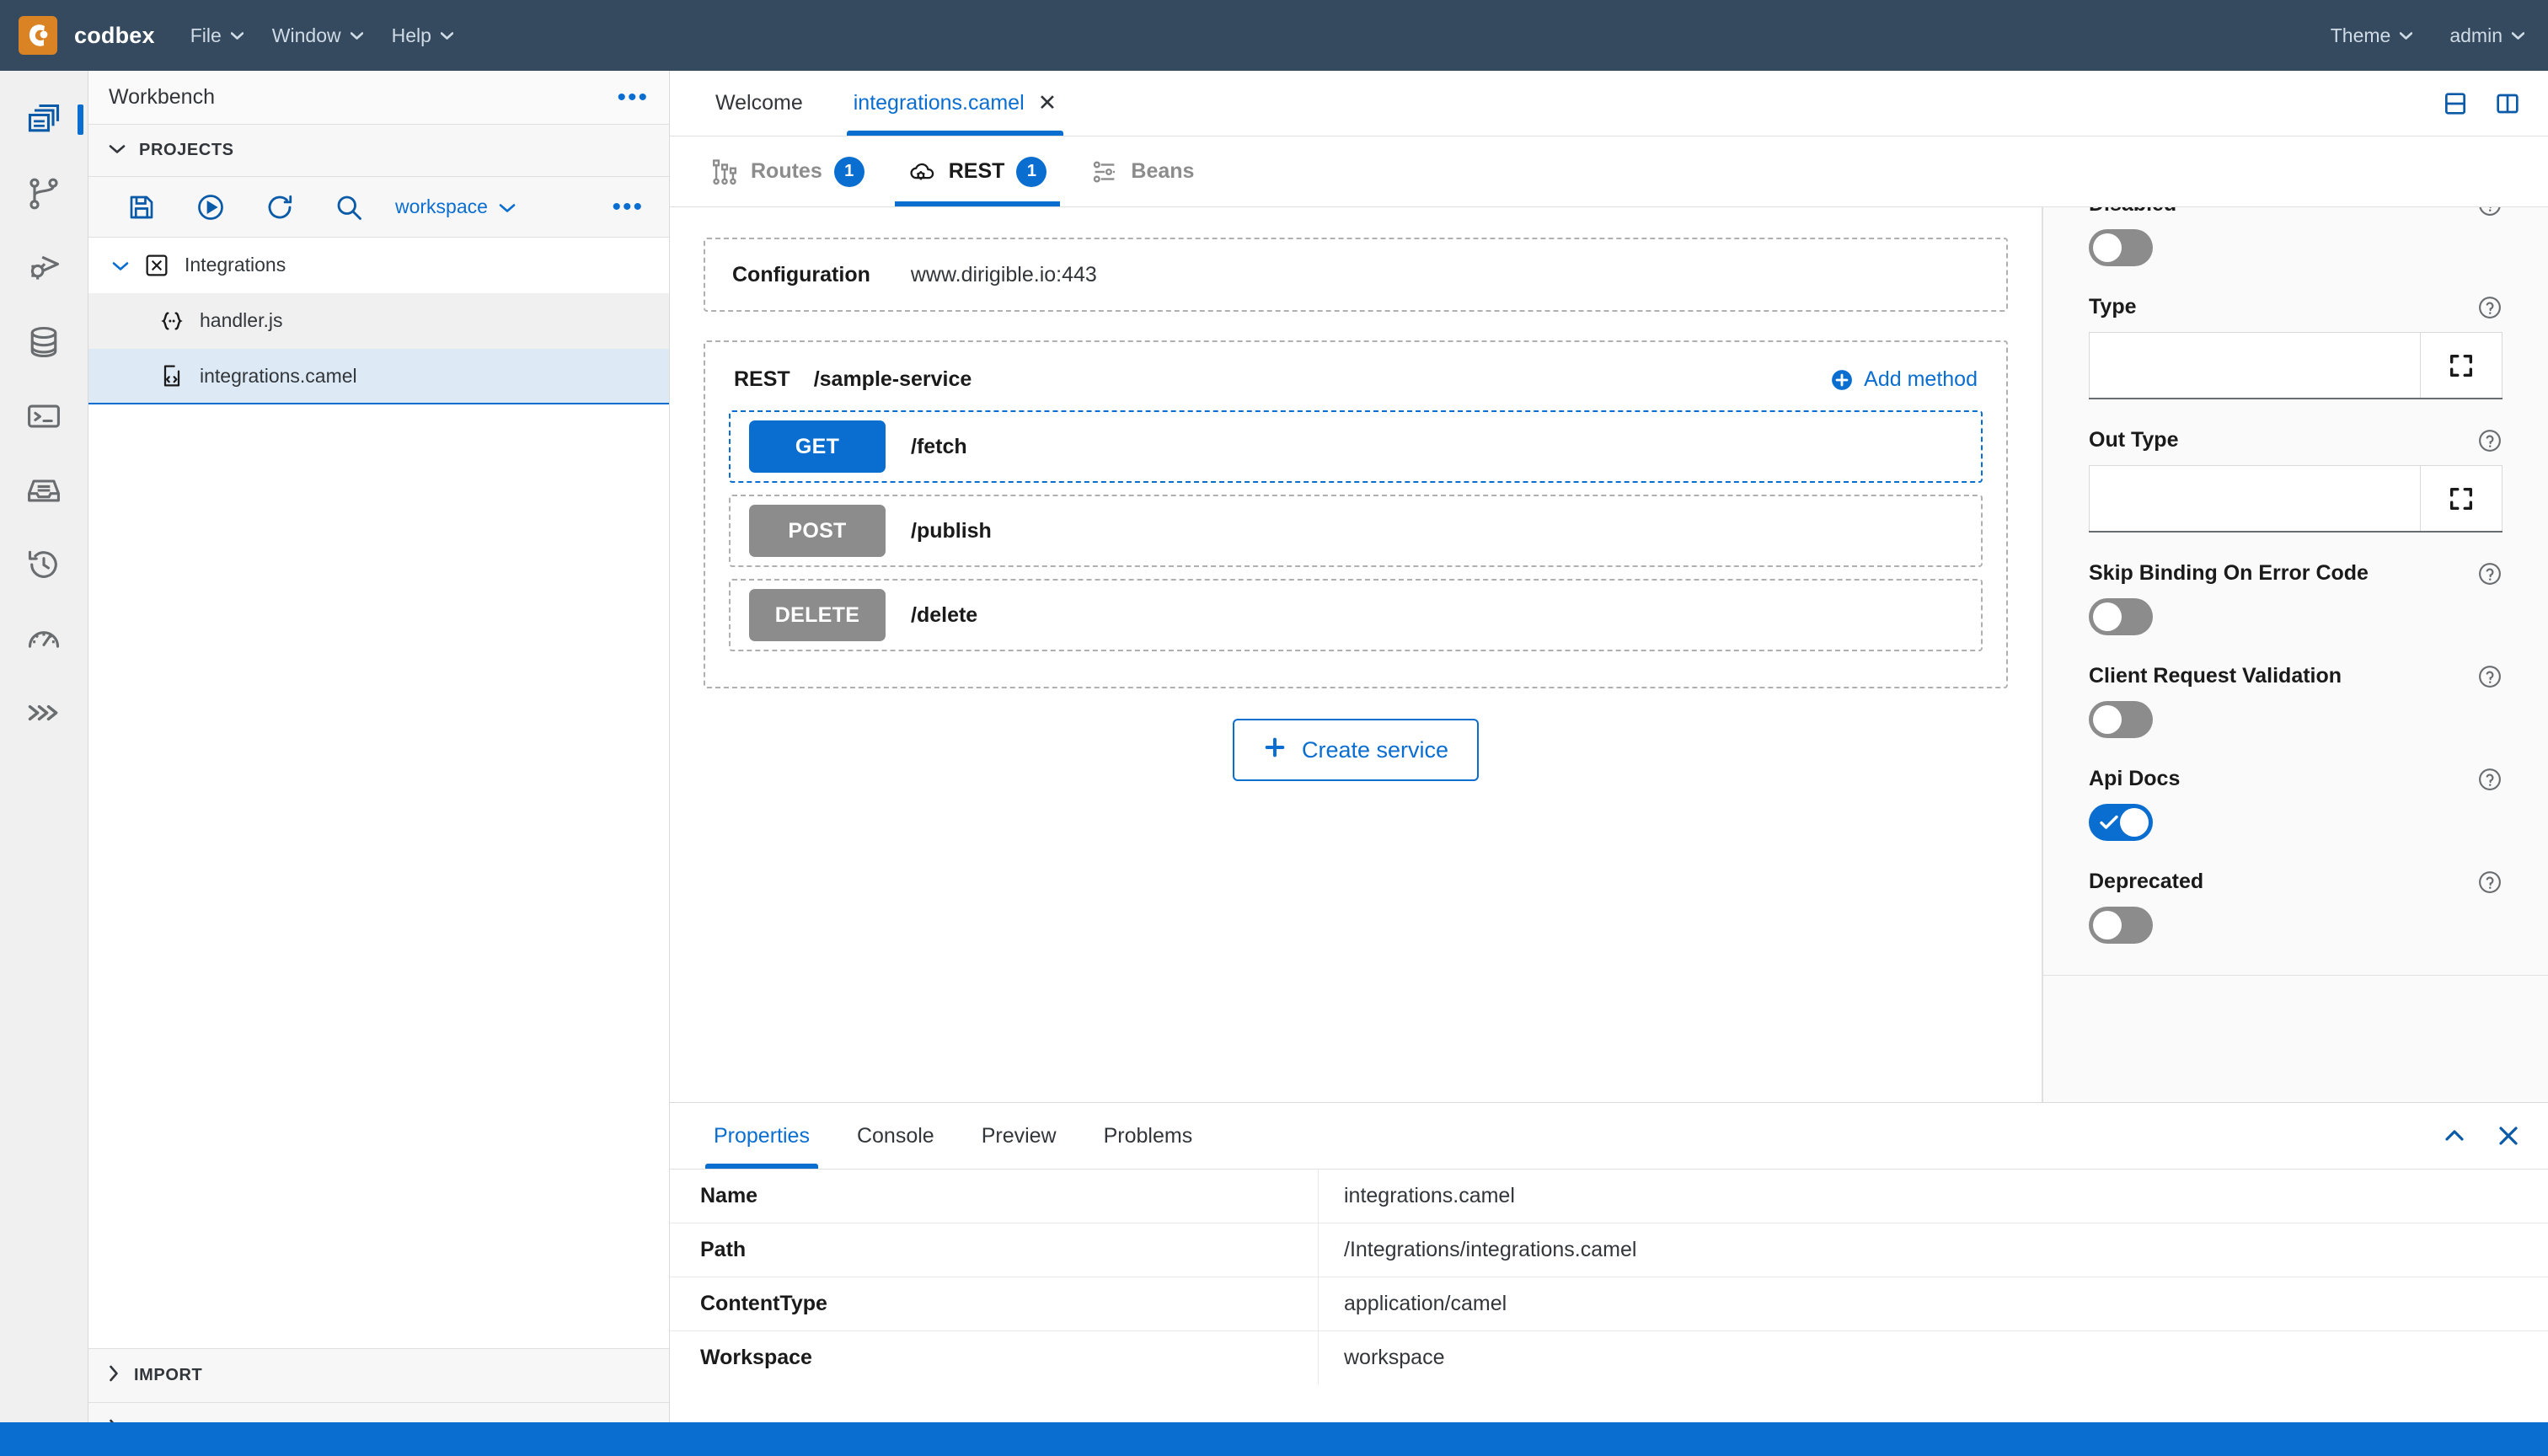 The width and height of the screenshot is (2548, 1456). Describe the element at coordinates (44, 342) in the screenshot. I see `rail-item-database` at that location.